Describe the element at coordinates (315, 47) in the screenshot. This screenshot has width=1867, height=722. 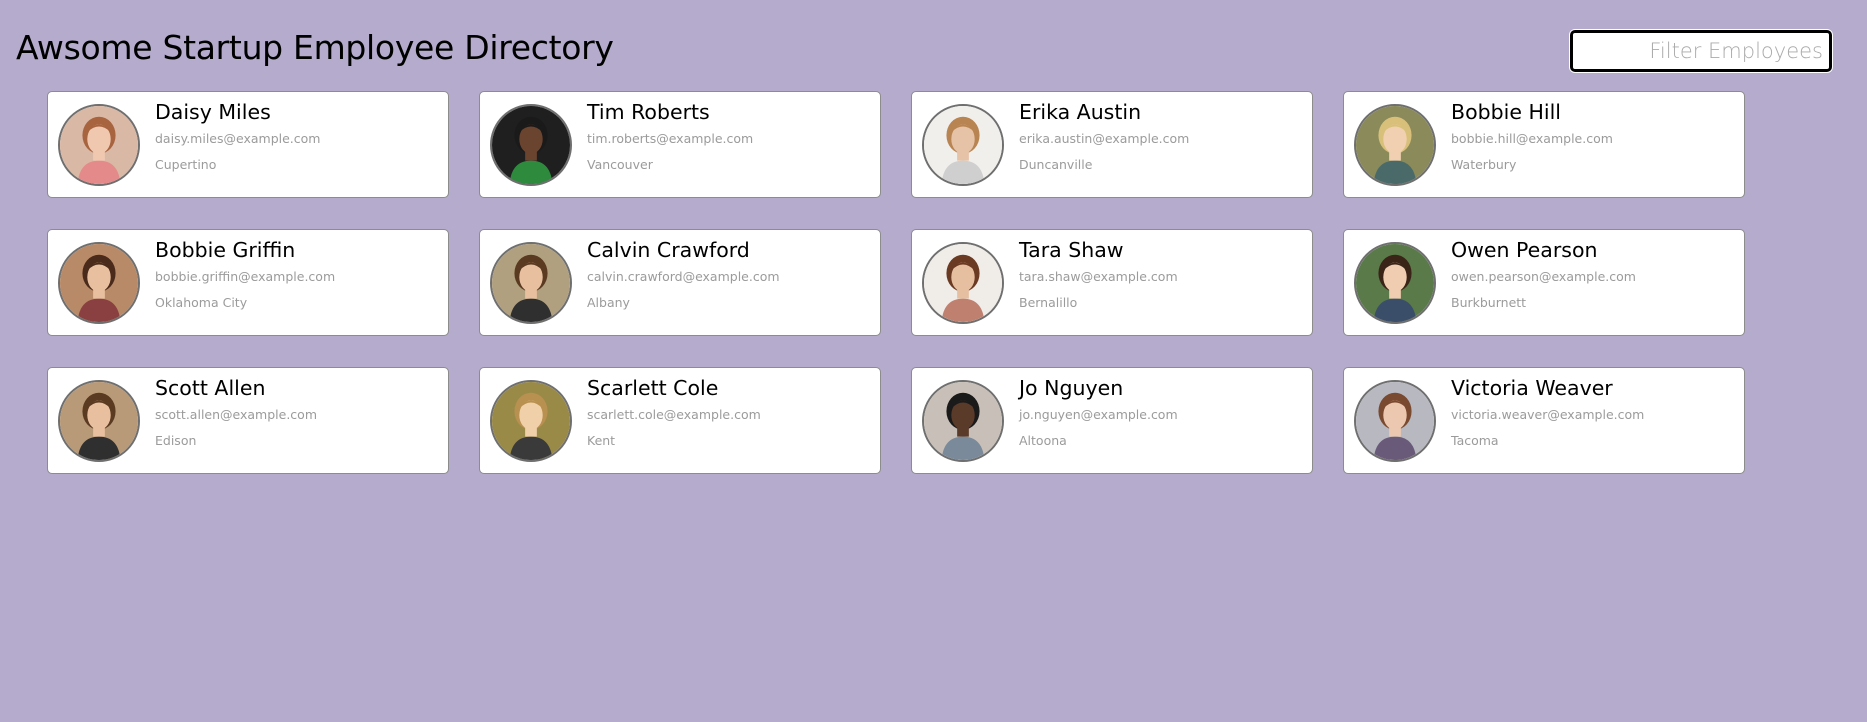
I see `page-title: Awsome Startup Employee Directory` at that location.